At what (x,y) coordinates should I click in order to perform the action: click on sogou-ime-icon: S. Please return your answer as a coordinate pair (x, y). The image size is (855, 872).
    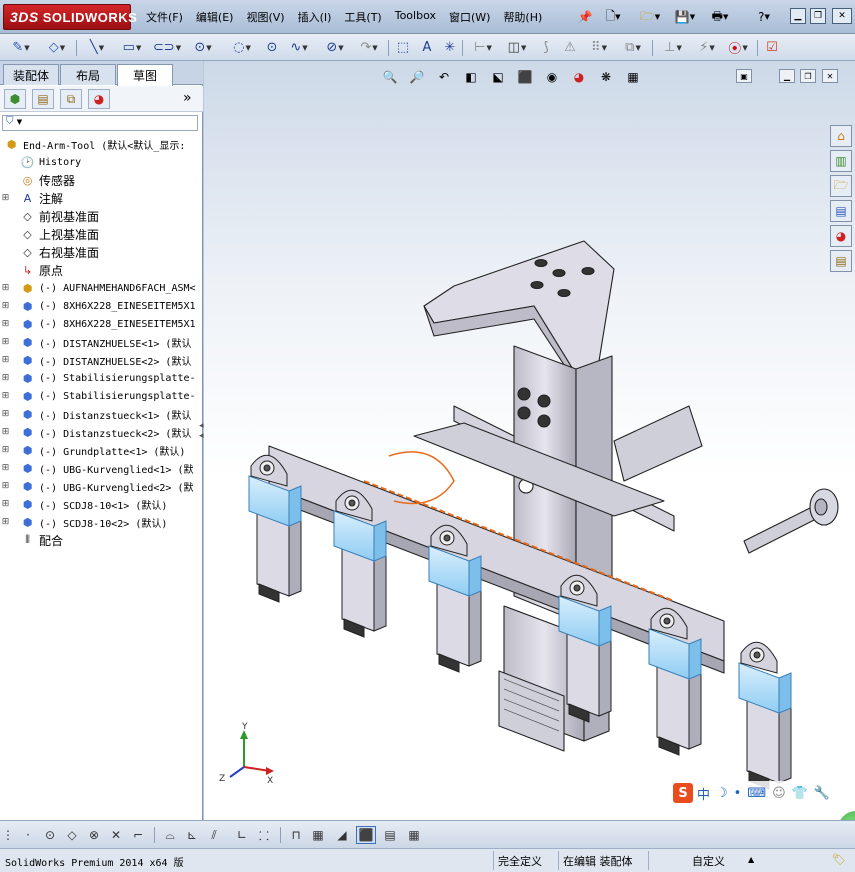
    Looking at the image, I should click on (683, 793).